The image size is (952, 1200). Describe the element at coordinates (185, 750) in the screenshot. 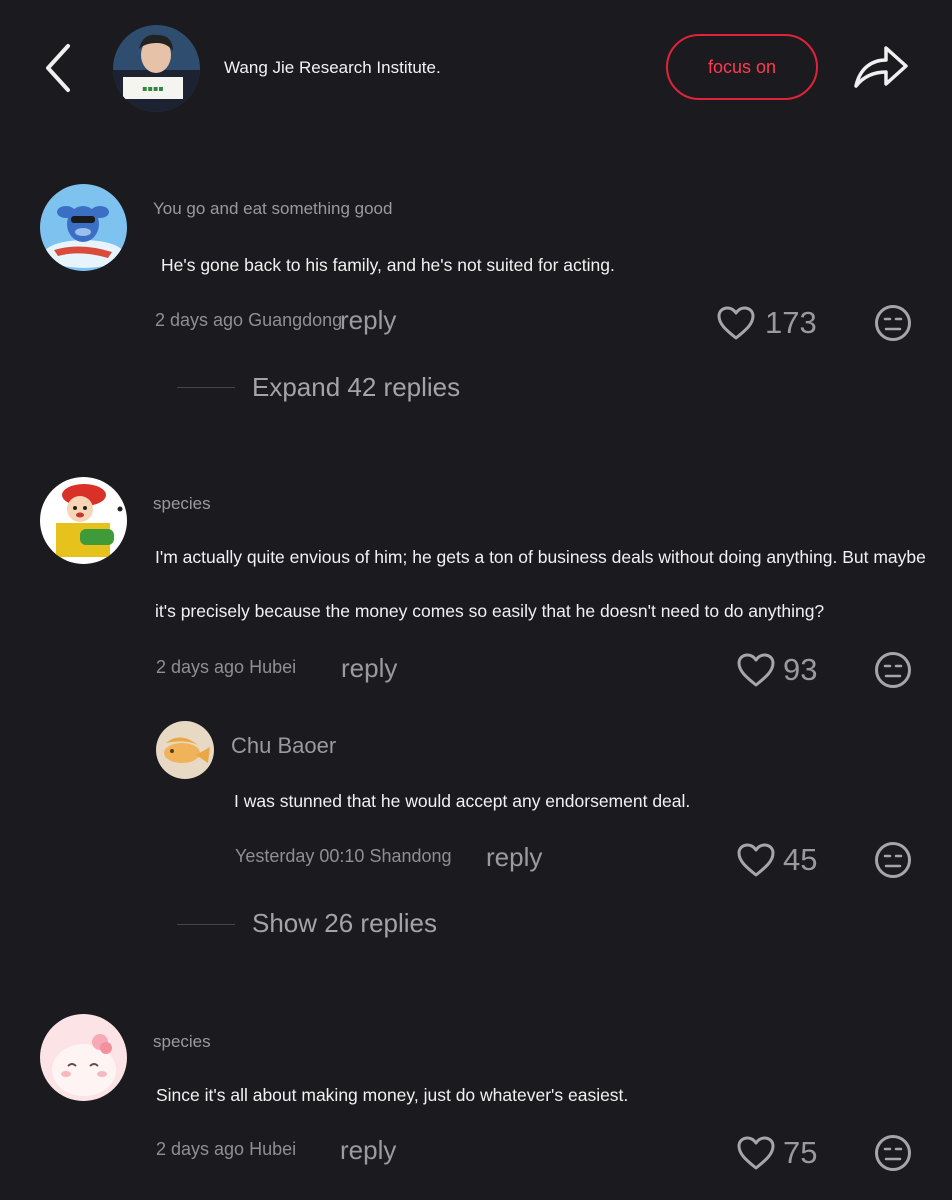

I see `replier-avatar` at that location.